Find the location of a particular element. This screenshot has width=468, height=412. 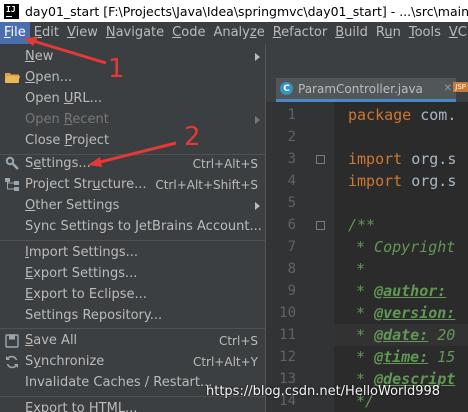

menu-item-label: Close Project is located at coordinates (67, 140).